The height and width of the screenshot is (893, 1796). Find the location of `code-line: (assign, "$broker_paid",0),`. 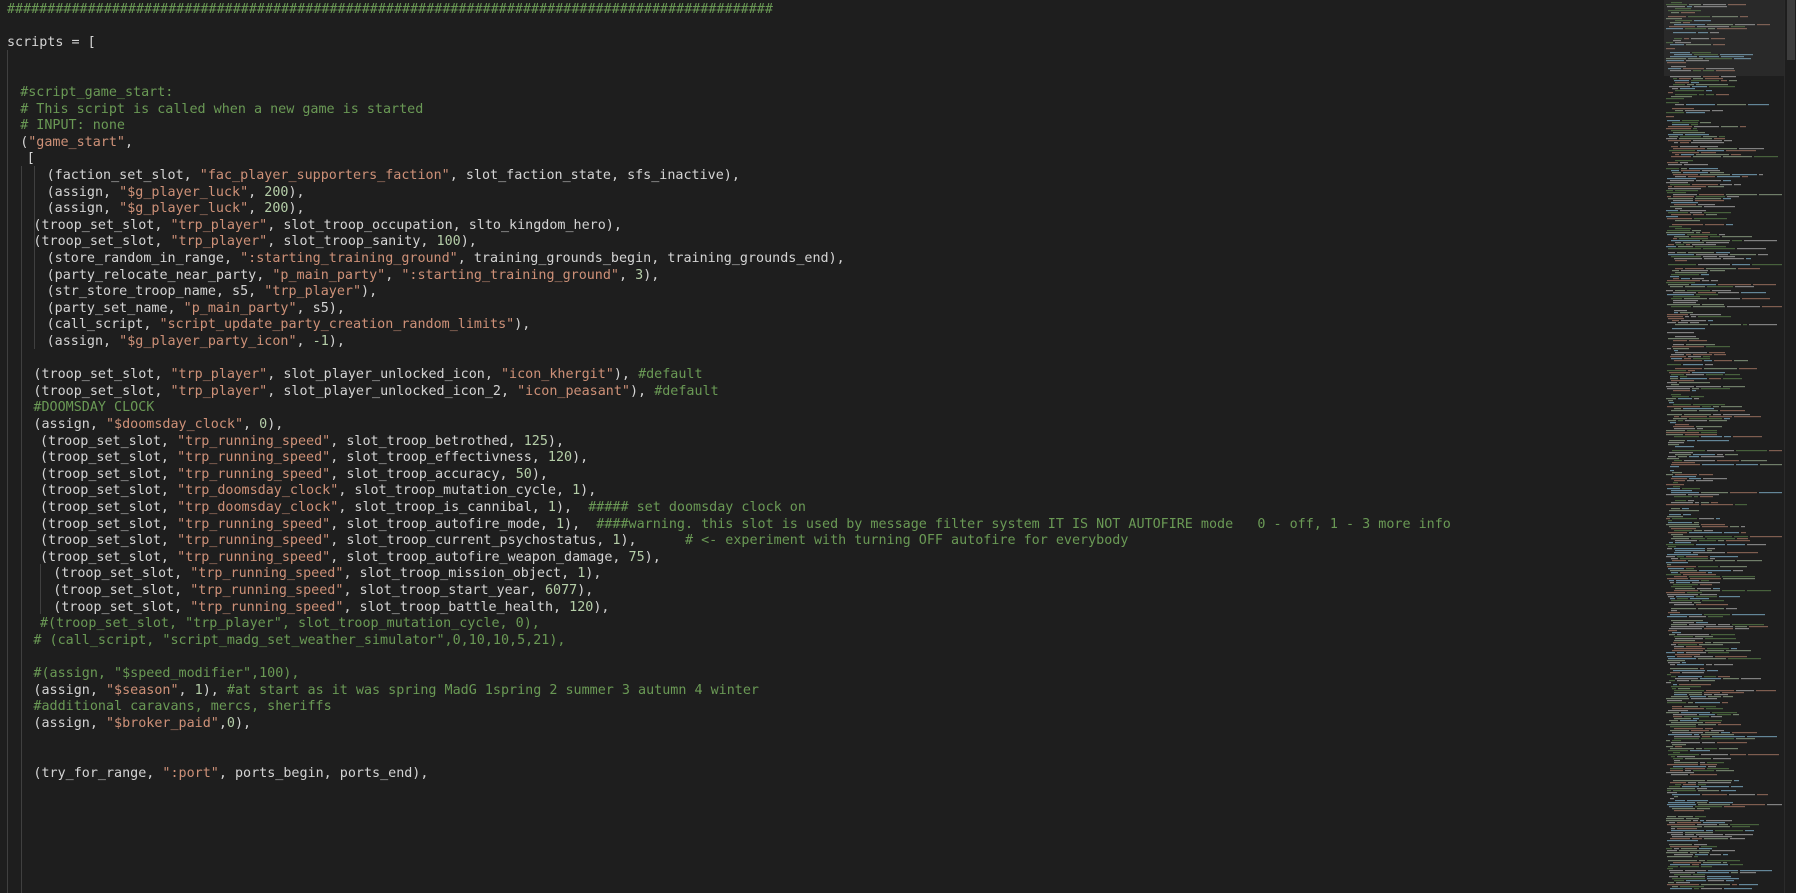

code-line: (assign, "$broker_paid",0), is located at coordinates (142, 723).